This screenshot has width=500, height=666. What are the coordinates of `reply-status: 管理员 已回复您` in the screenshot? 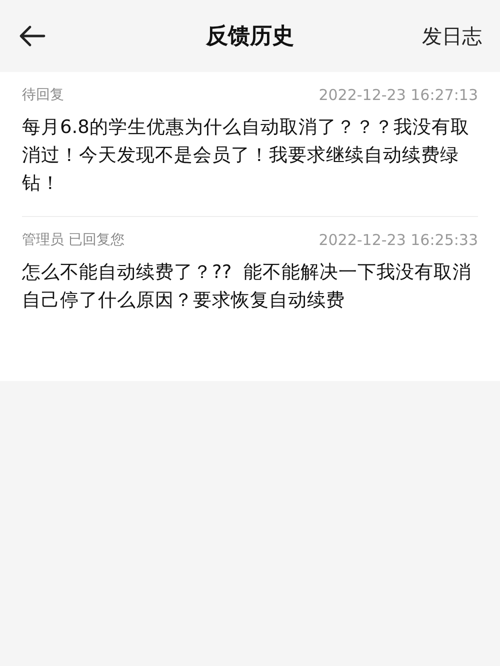 It's located at (73, 240).